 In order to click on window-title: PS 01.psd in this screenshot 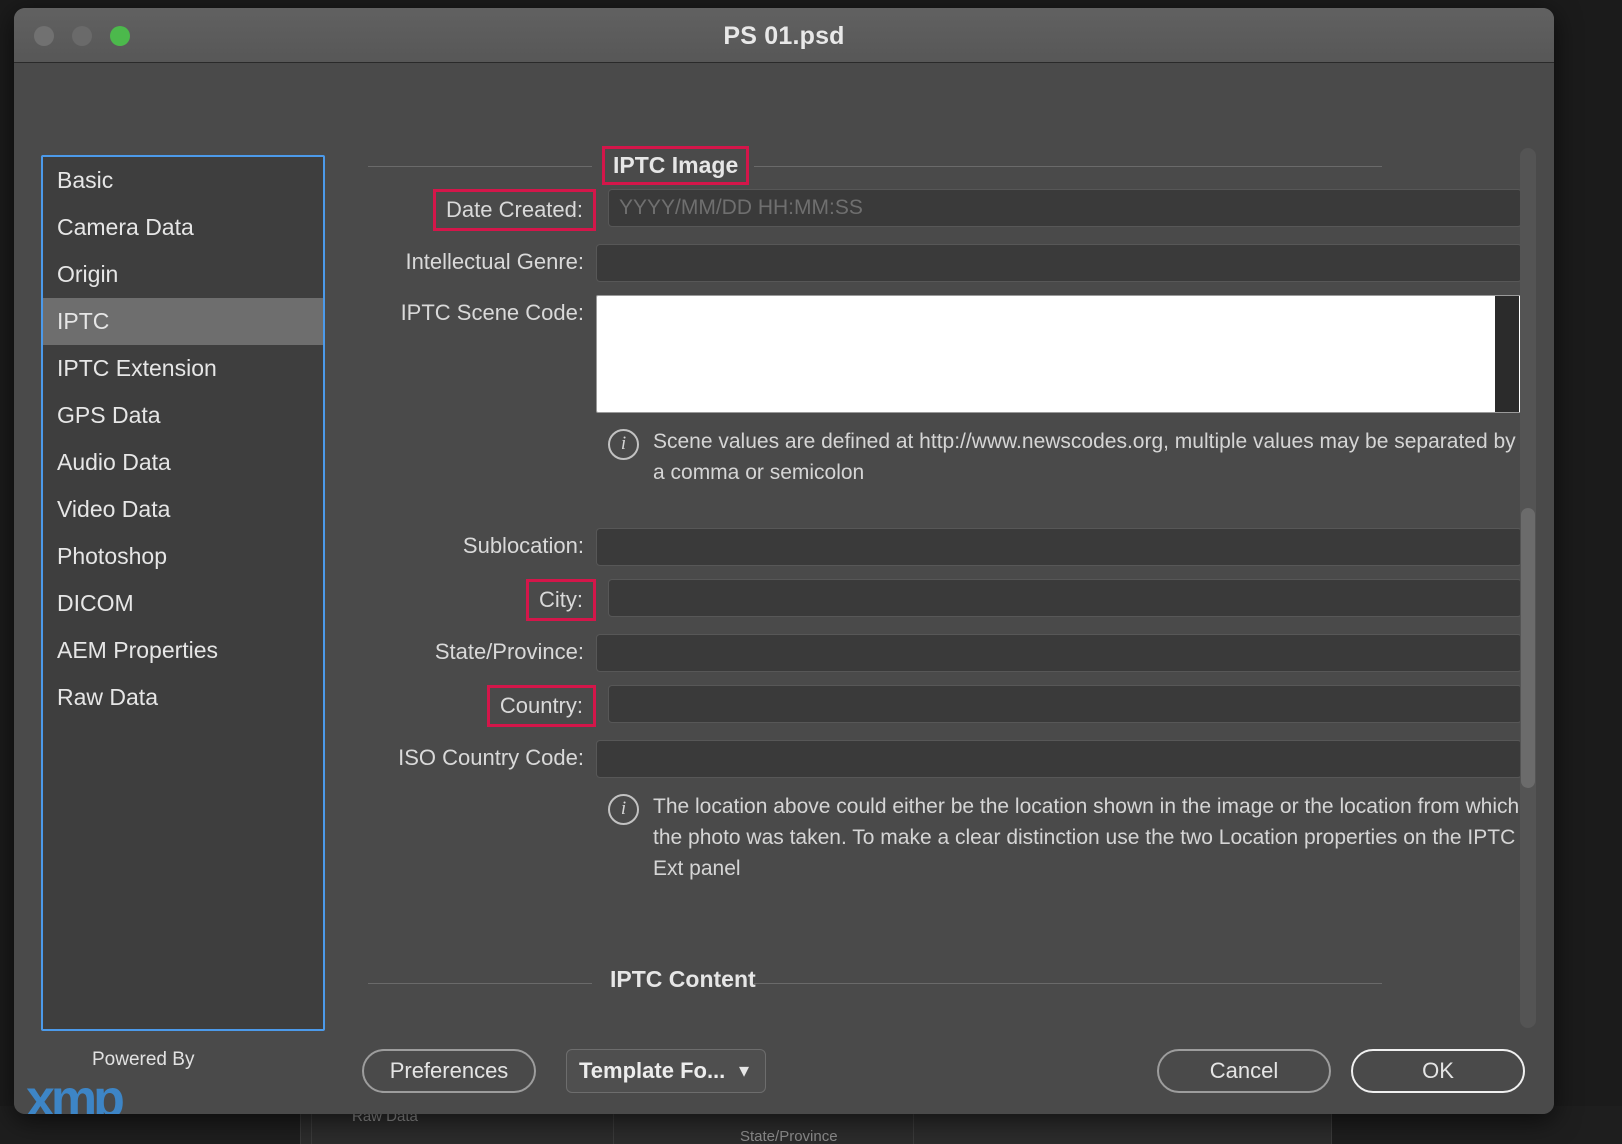, I will do `click(784, 36)`.